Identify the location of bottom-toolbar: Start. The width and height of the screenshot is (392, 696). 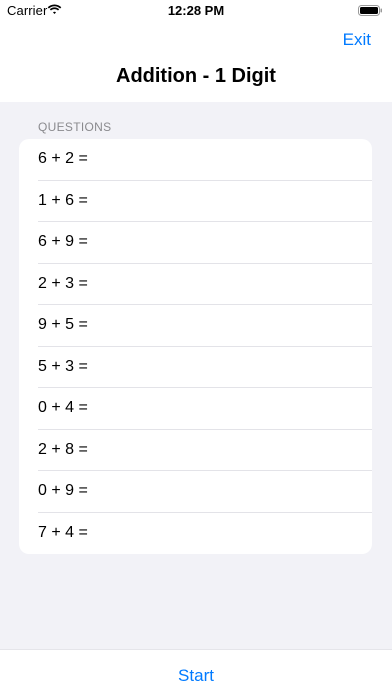
(196, 672).